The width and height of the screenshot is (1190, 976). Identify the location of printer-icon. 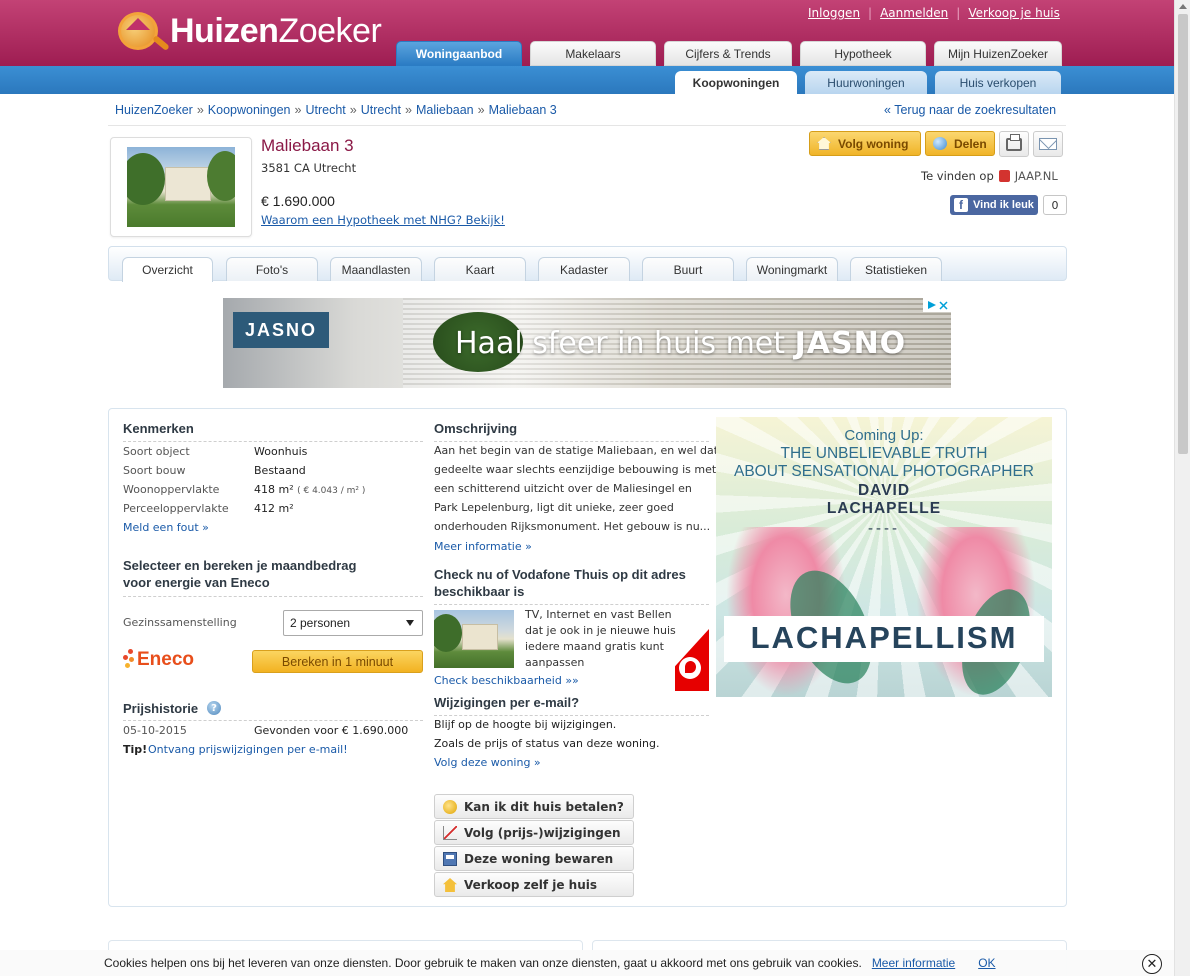
(1014, 142).